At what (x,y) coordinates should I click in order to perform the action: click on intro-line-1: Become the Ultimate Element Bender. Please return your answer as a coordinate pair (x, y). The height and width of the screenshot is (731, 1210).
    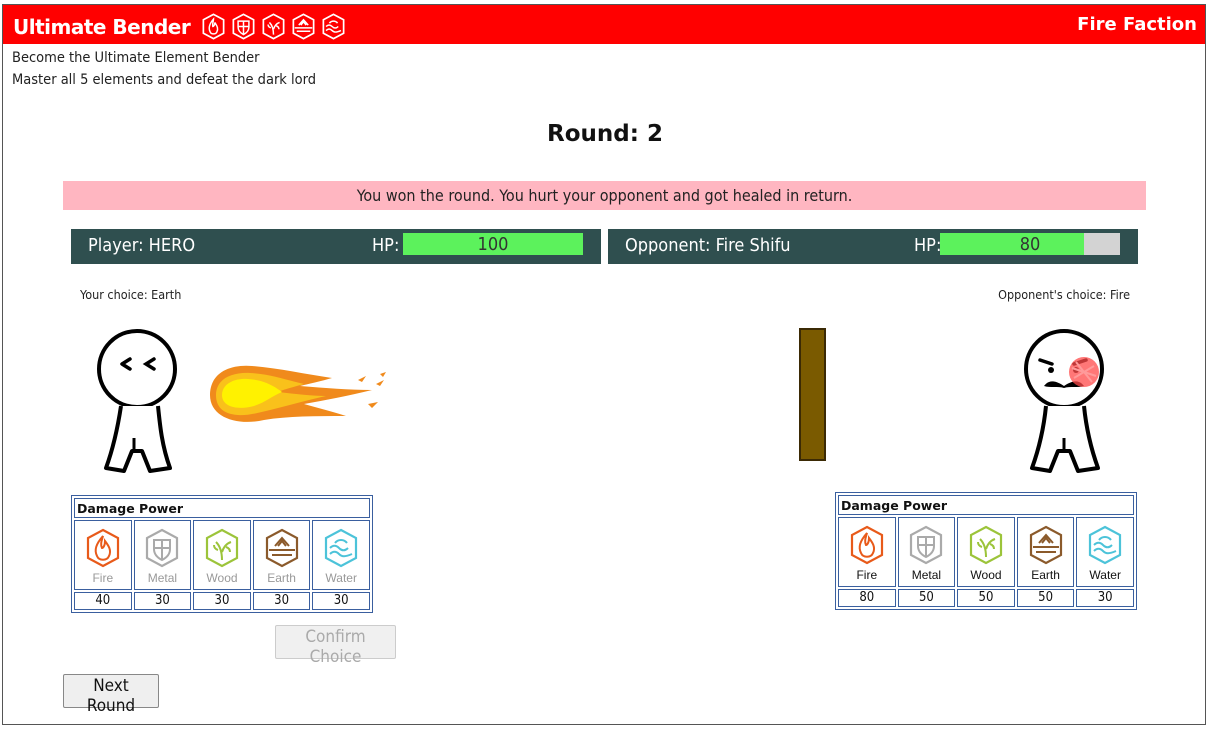
    Looking at the image, I should click on (136, 58).